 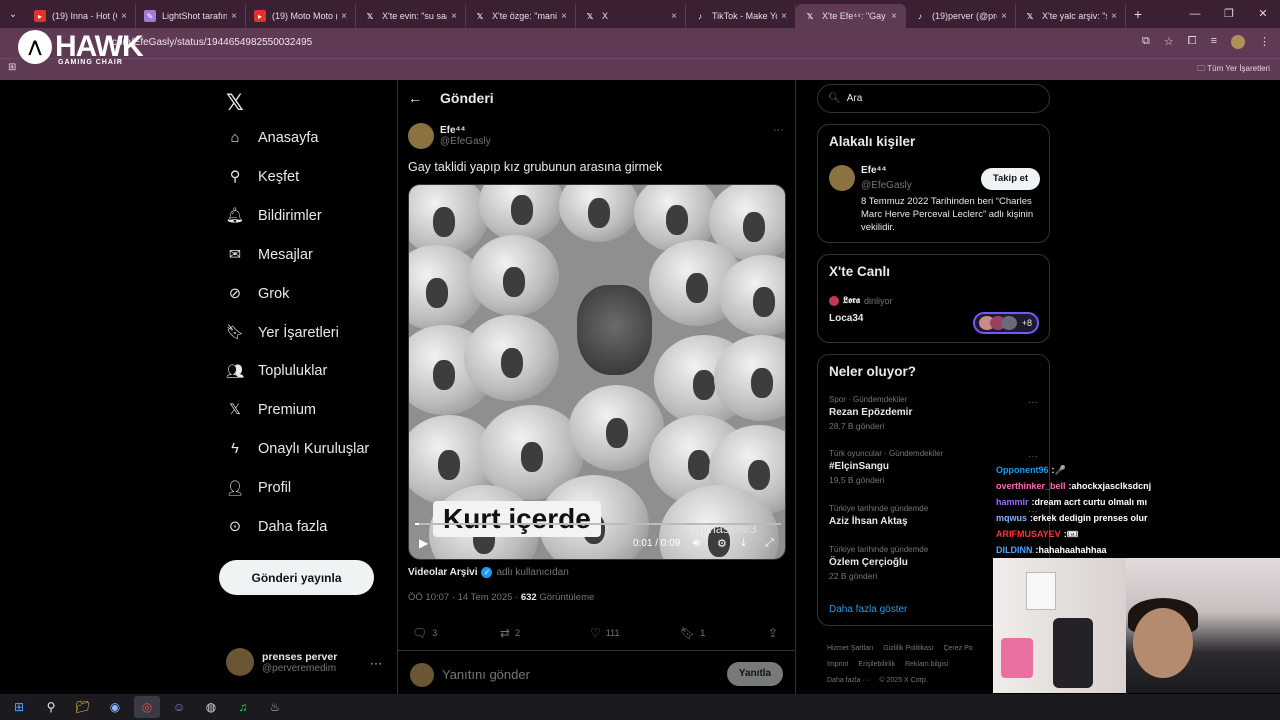 I want to click on post-more-icon: ···, so click(x=778, y=130).